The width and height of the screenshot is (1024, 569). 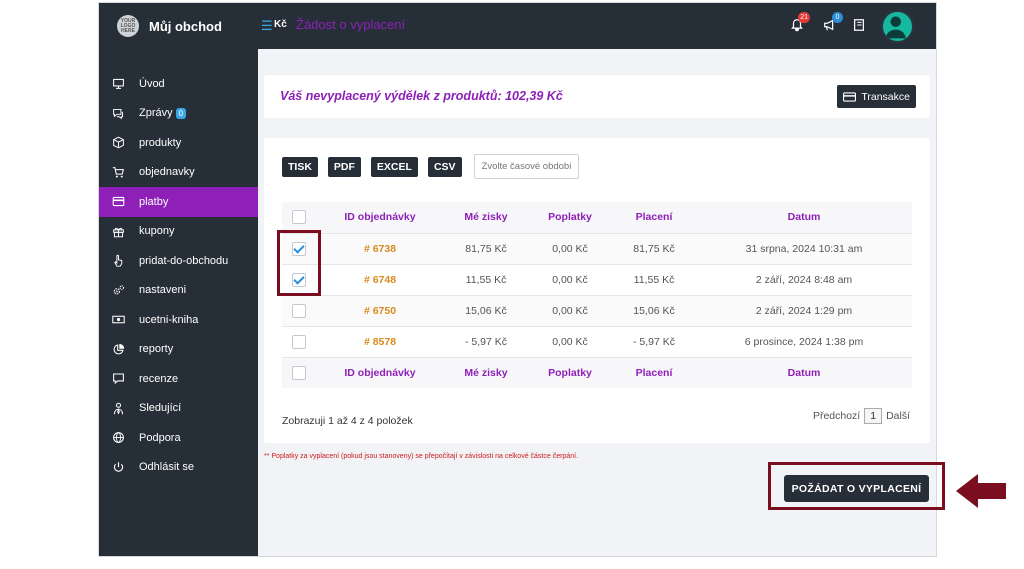 What do you see at coordinates (873, 416) in the screenshot?
I see `page-1-button: 1` at bounding box center [873, 416].